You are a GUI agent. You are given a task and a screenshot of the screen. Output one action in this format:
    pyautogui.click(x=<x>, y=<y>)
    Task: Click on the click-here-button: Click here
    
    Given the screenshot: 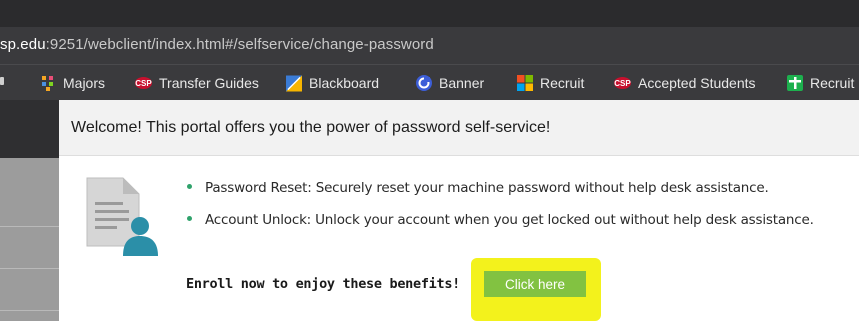 What is the action you would take?
    pyautogui.click(x=535, y=284)
    